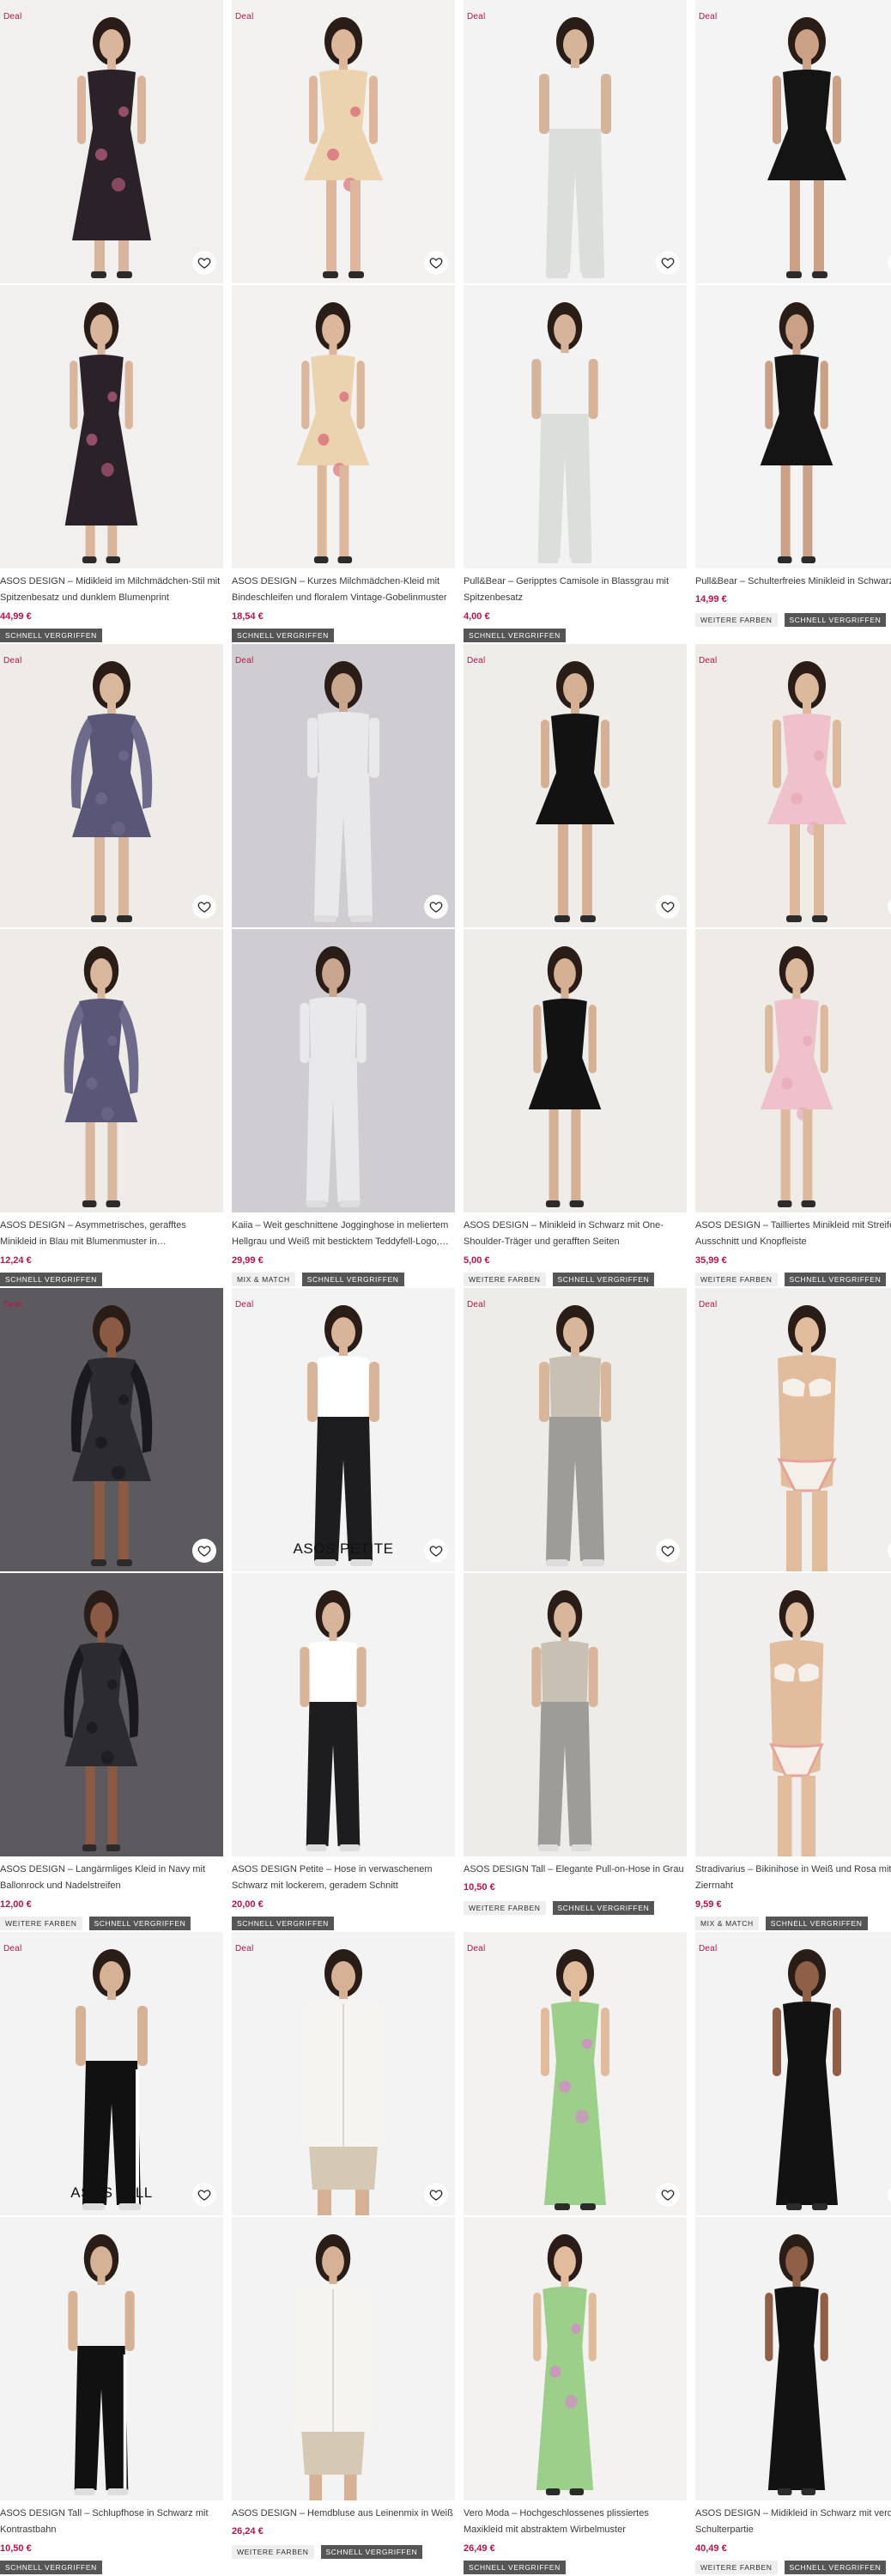 The image size is (891, 2576). I want to click on product-tags: SCHNELL VERGRIFFEN, so click(515, 2567).